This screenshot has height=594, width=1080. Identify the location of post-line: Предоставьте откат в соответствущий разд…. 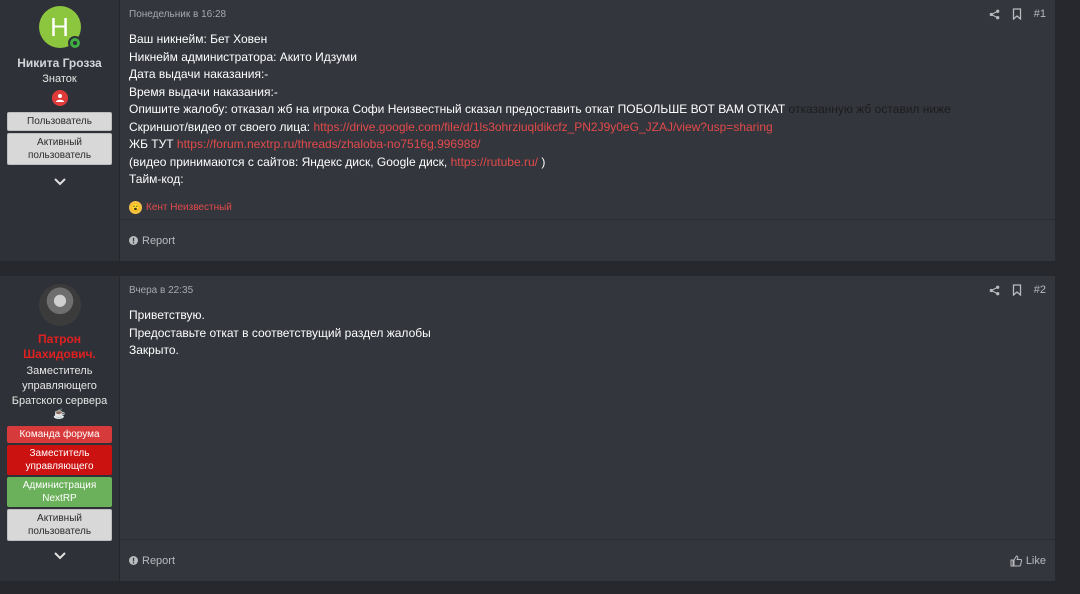
(280, 332).